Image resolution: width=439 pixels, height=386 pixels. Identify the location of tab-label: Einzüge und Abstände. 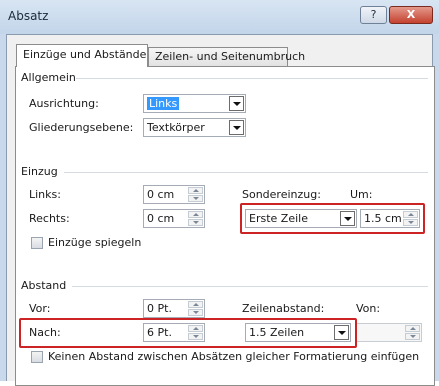
(85, 54).